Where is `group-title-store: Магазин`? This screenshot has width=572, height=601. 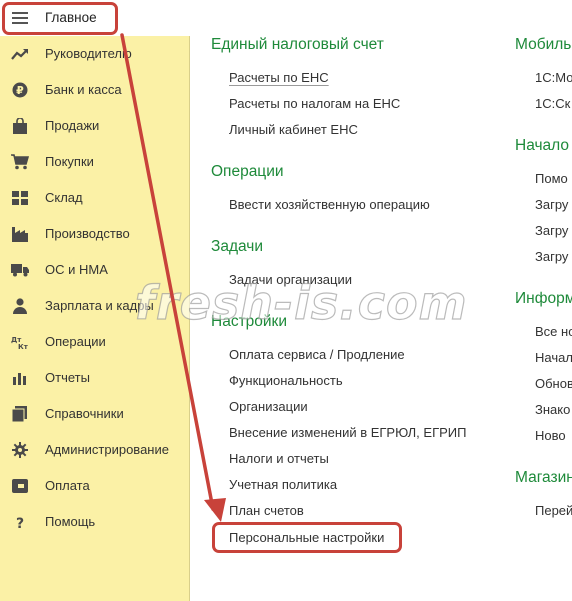
group-title-store: Магазин is located at coordinates (543, 477).